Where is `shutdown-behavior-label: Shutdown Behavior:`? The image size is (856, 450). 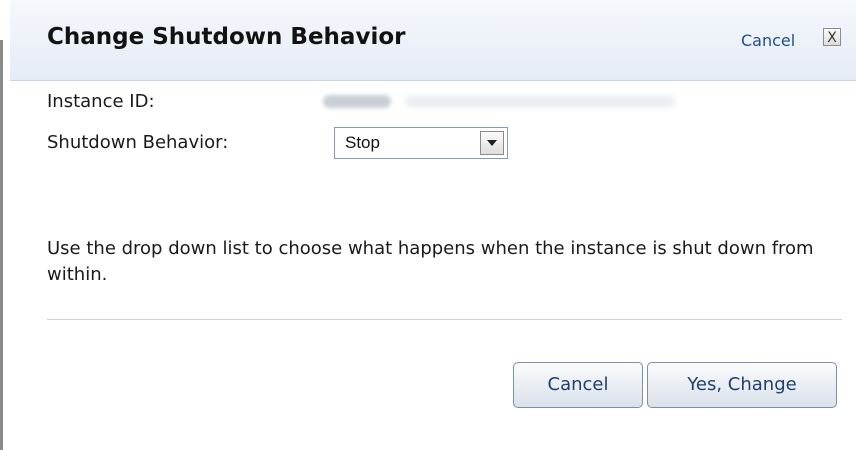 shutdown-behavior-label: Shutdown Behavior: is located at coordinates (138, 142).